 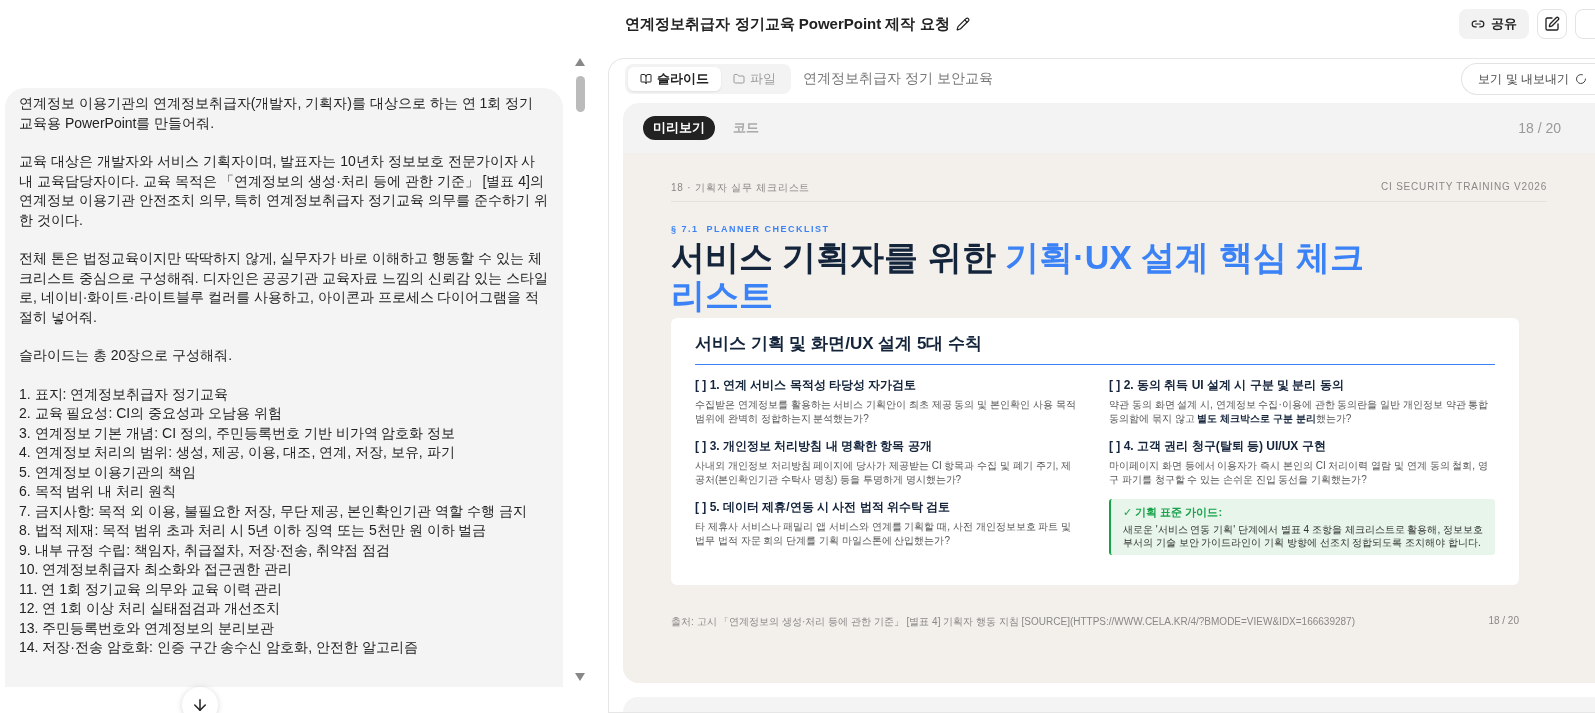 What do you see at coordinates (238, 433) in the screenshot?
I see `list-item: 3. 연계정보 기본 개념: CI 정의, 주민등록번호 기반 비가역 암호화 정보` at bounding box center [238, 433].